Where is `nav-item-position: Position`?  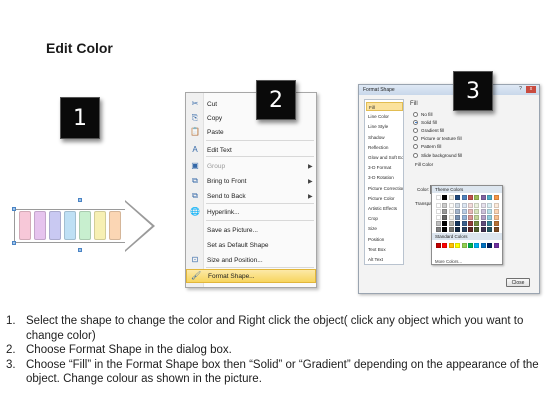 nav-item-position: Position is located at coordinates (384, 239).